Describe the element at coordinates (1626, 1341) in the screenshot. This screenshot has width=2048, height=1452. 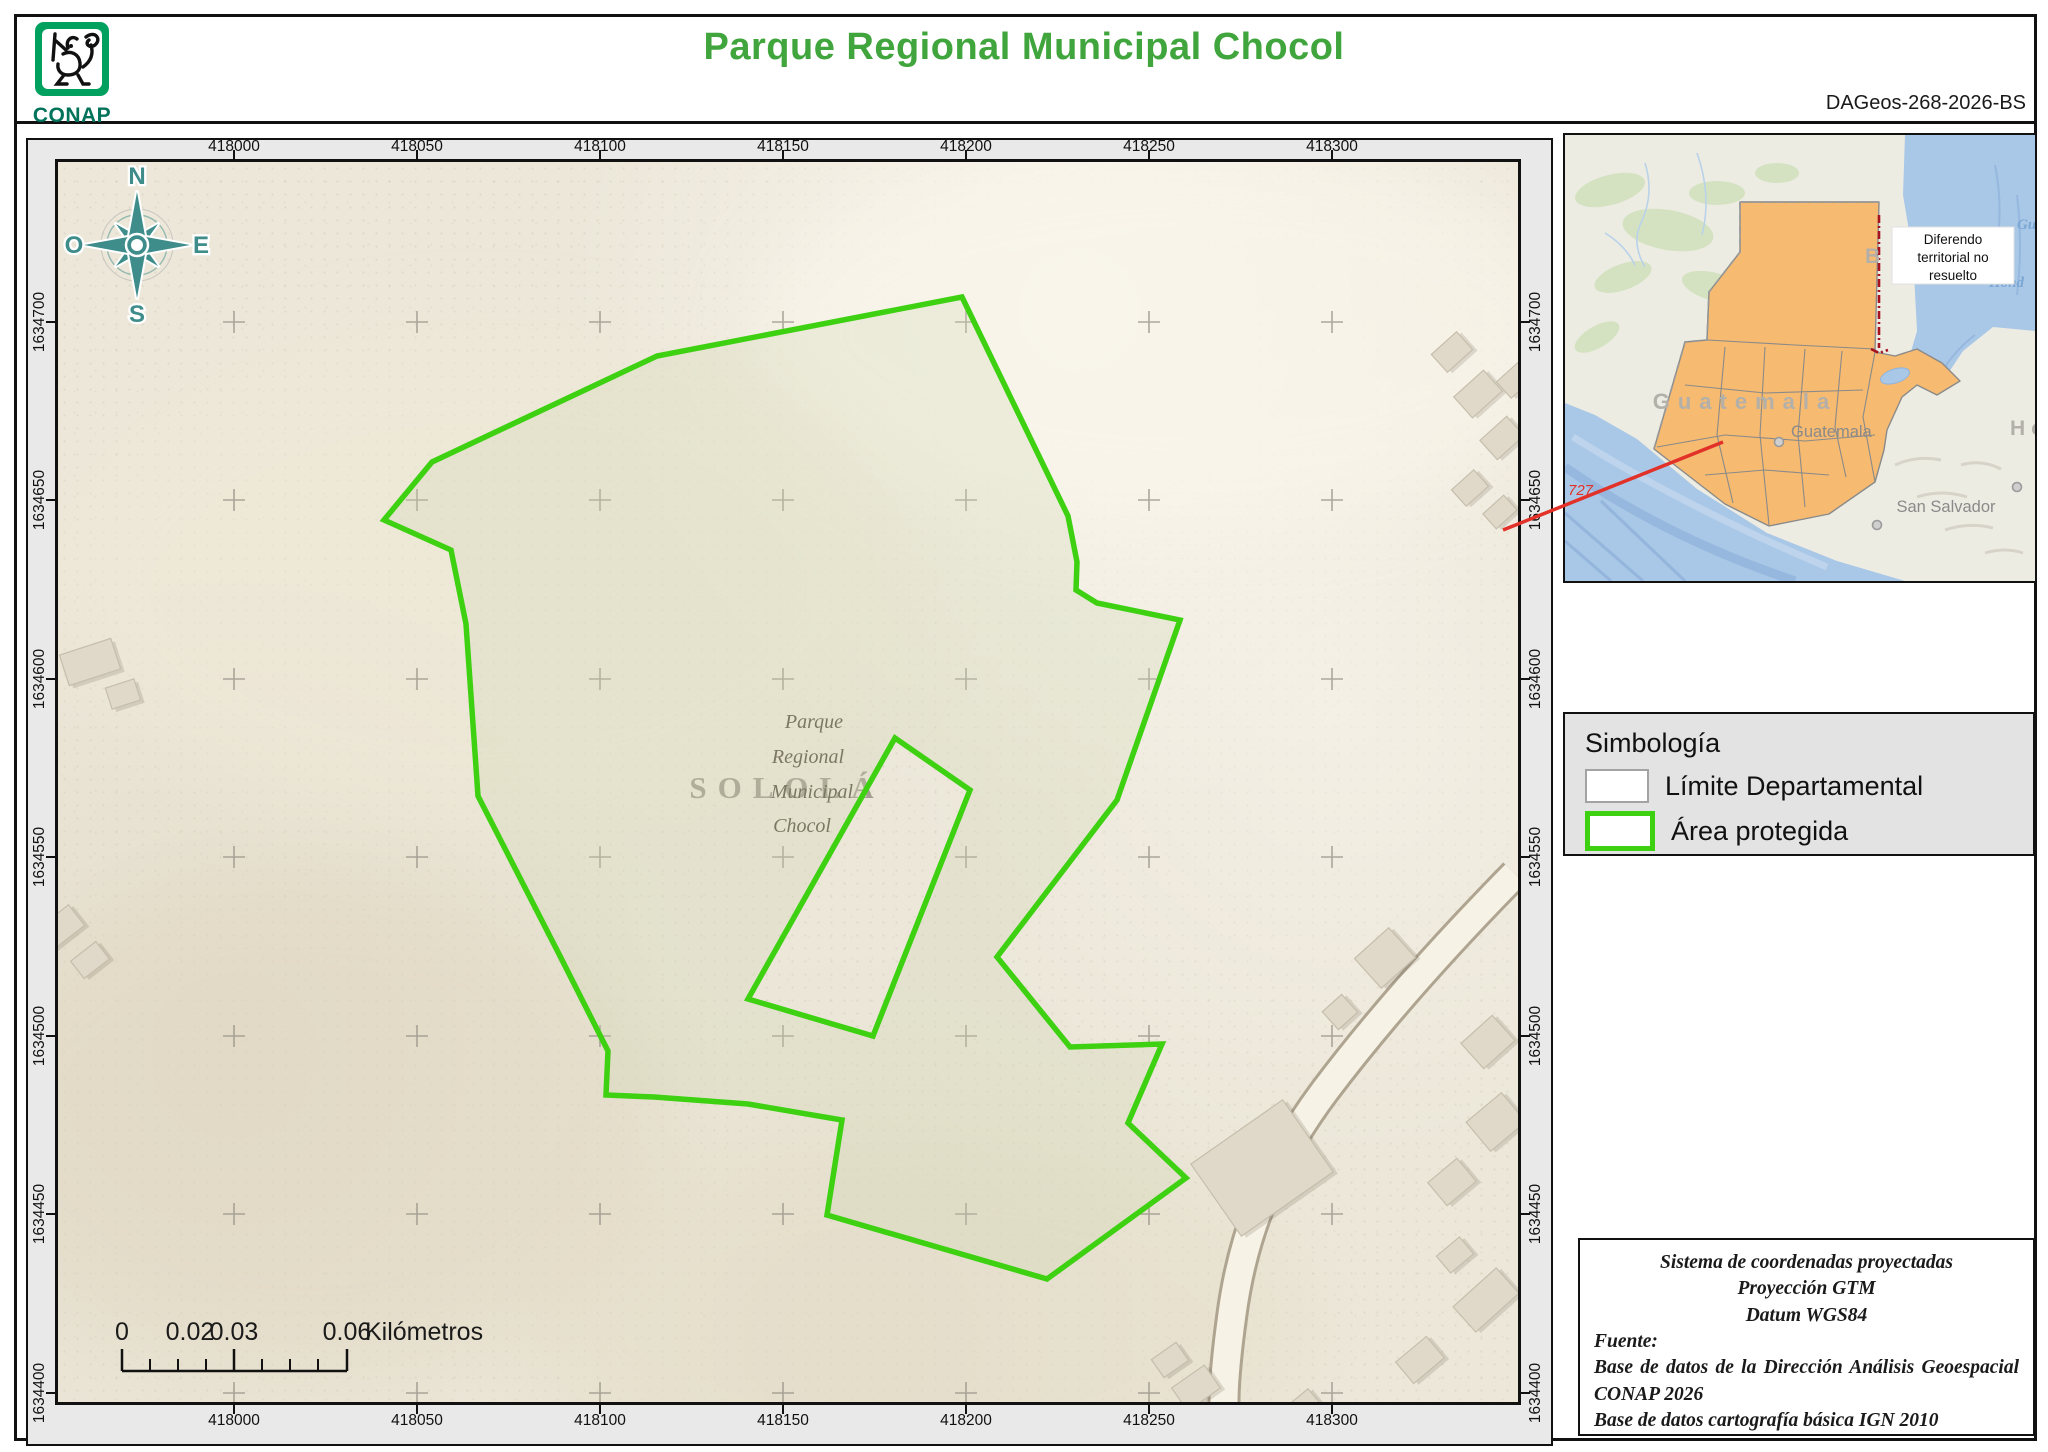
I see `source-heading: Fuente:` at that location.